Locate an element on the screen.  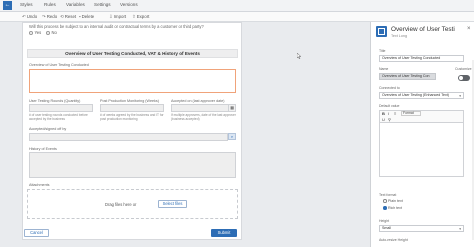
plain-text-radio: Plain text is located at coordinates (393, 201).